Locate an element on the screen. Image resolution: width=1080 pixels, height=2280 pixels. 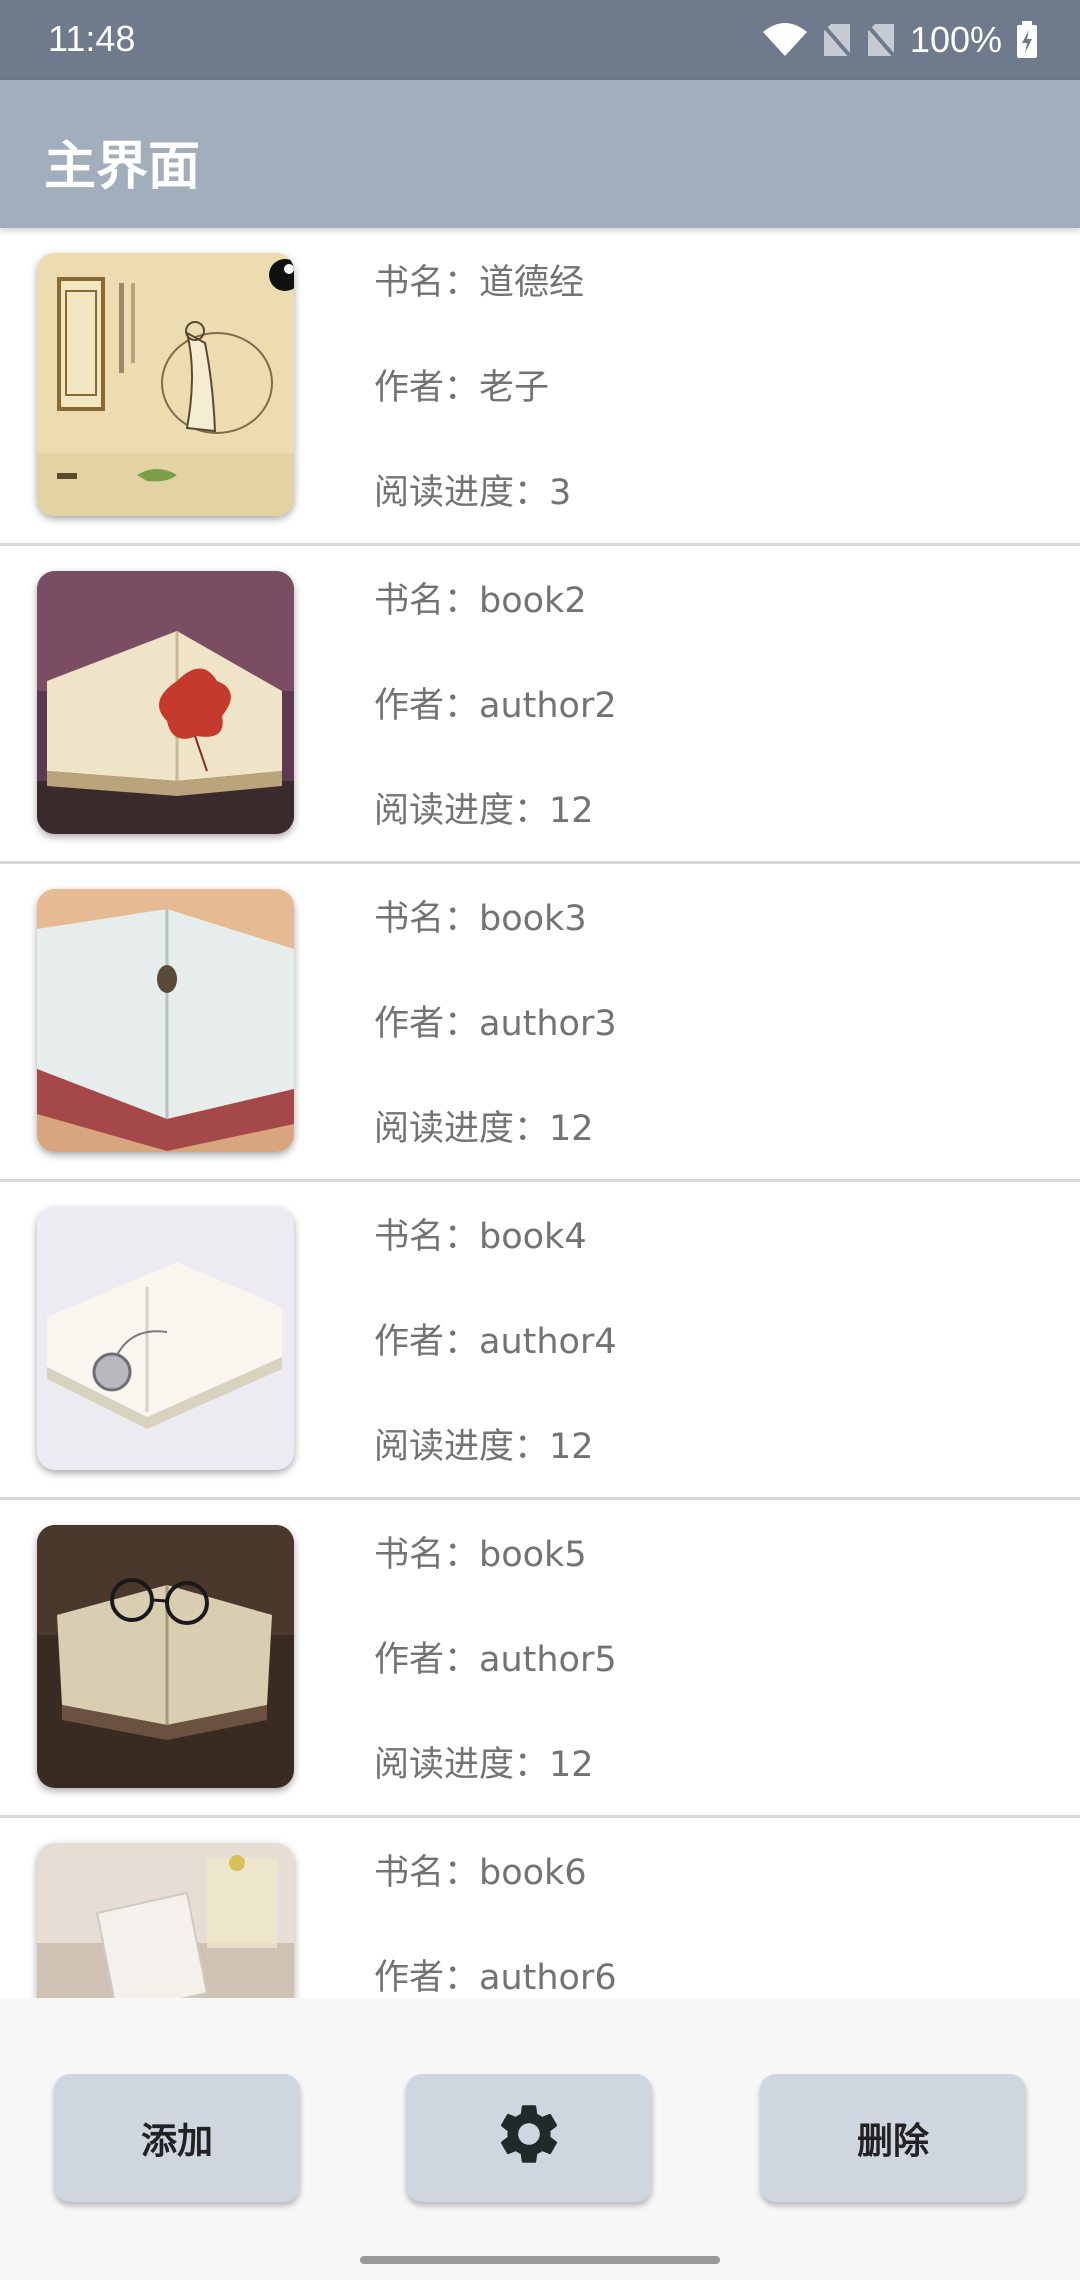
book-author: 作者：author5 is located at coordinates (495, 1660).